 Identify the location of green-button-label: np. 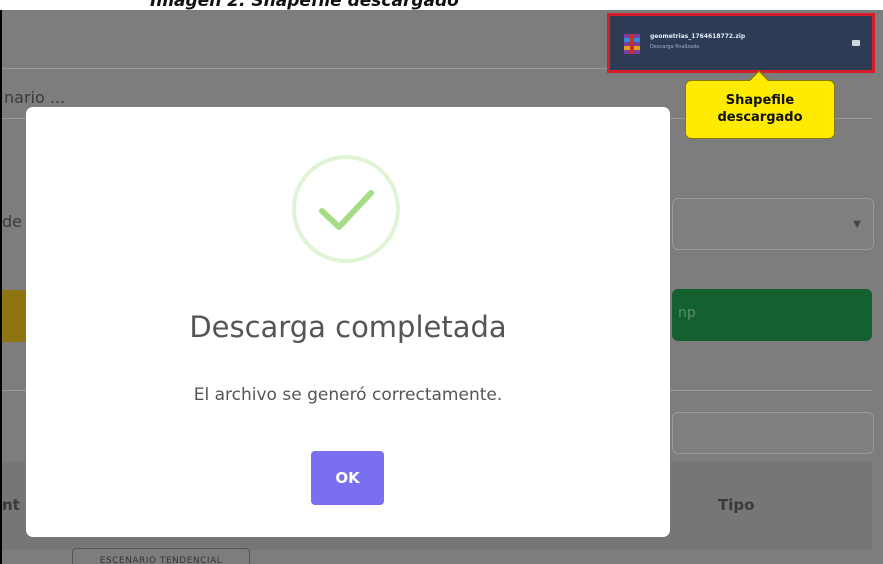
(687, 313).